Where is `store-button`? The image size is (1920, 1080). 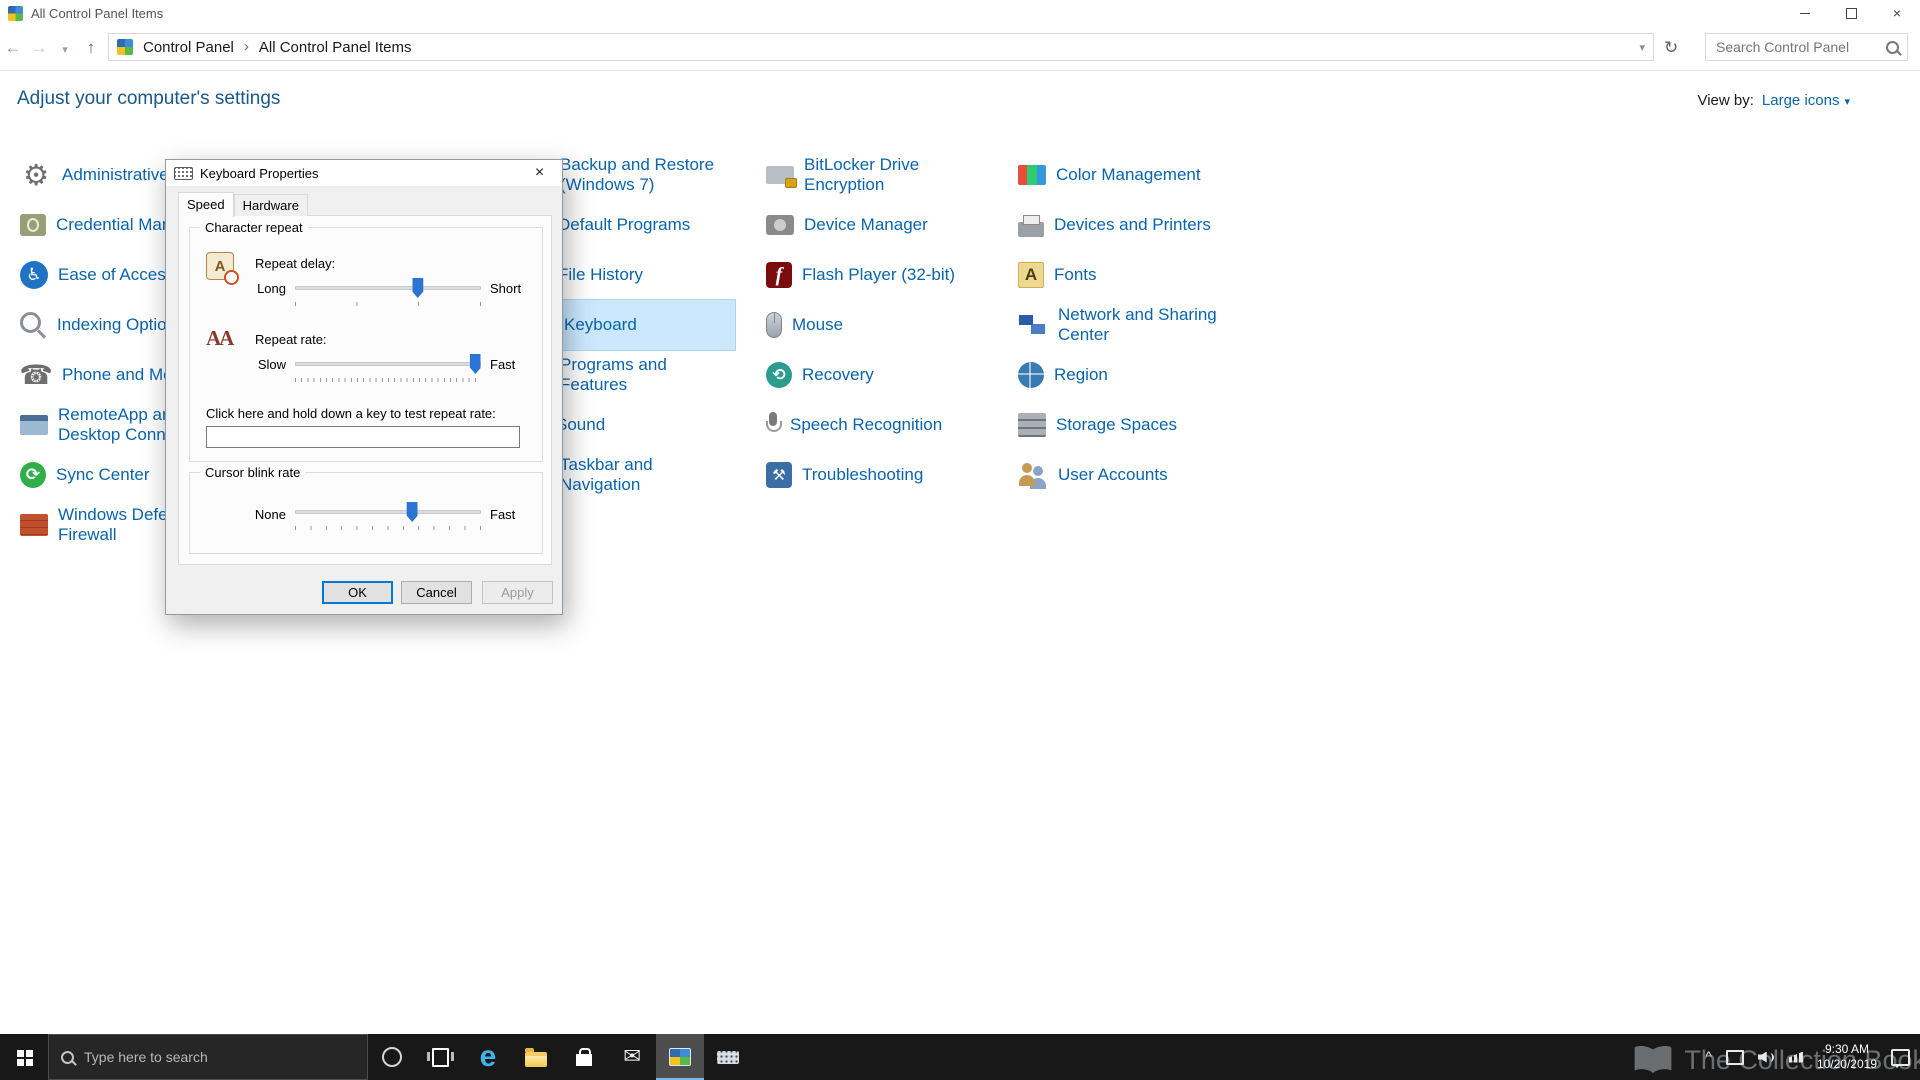
store-button is located at coordinates (584, 1057).